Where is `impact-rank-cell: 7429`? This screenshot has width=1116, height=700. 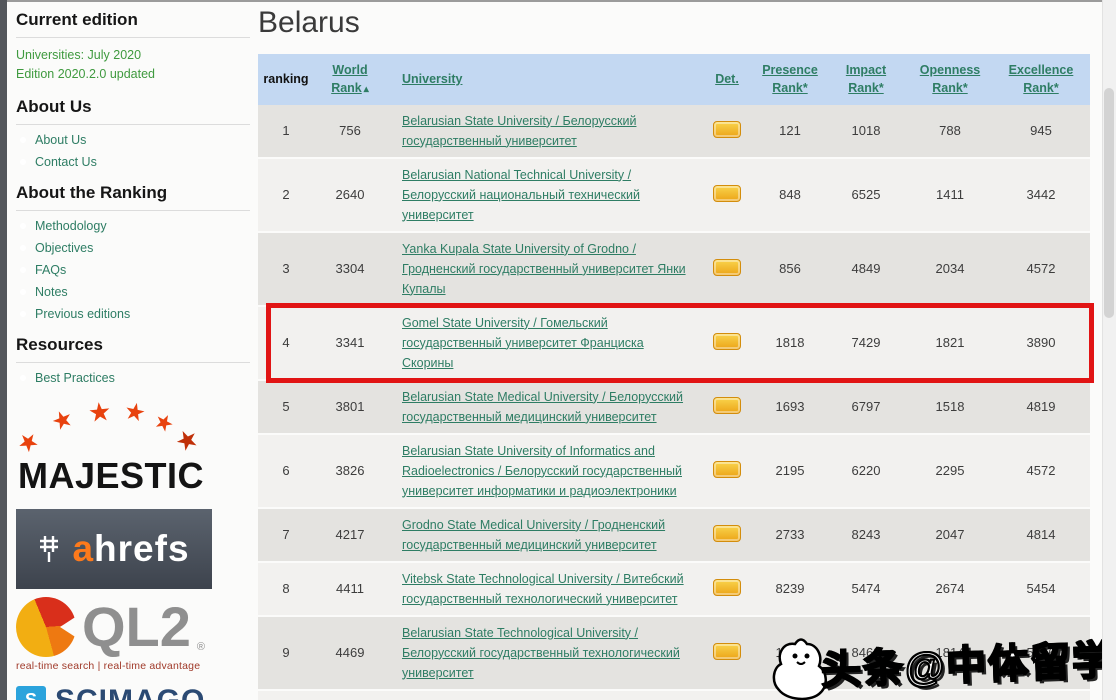 impact-rank-cell: 7429 is located at coordinates (866, 343).